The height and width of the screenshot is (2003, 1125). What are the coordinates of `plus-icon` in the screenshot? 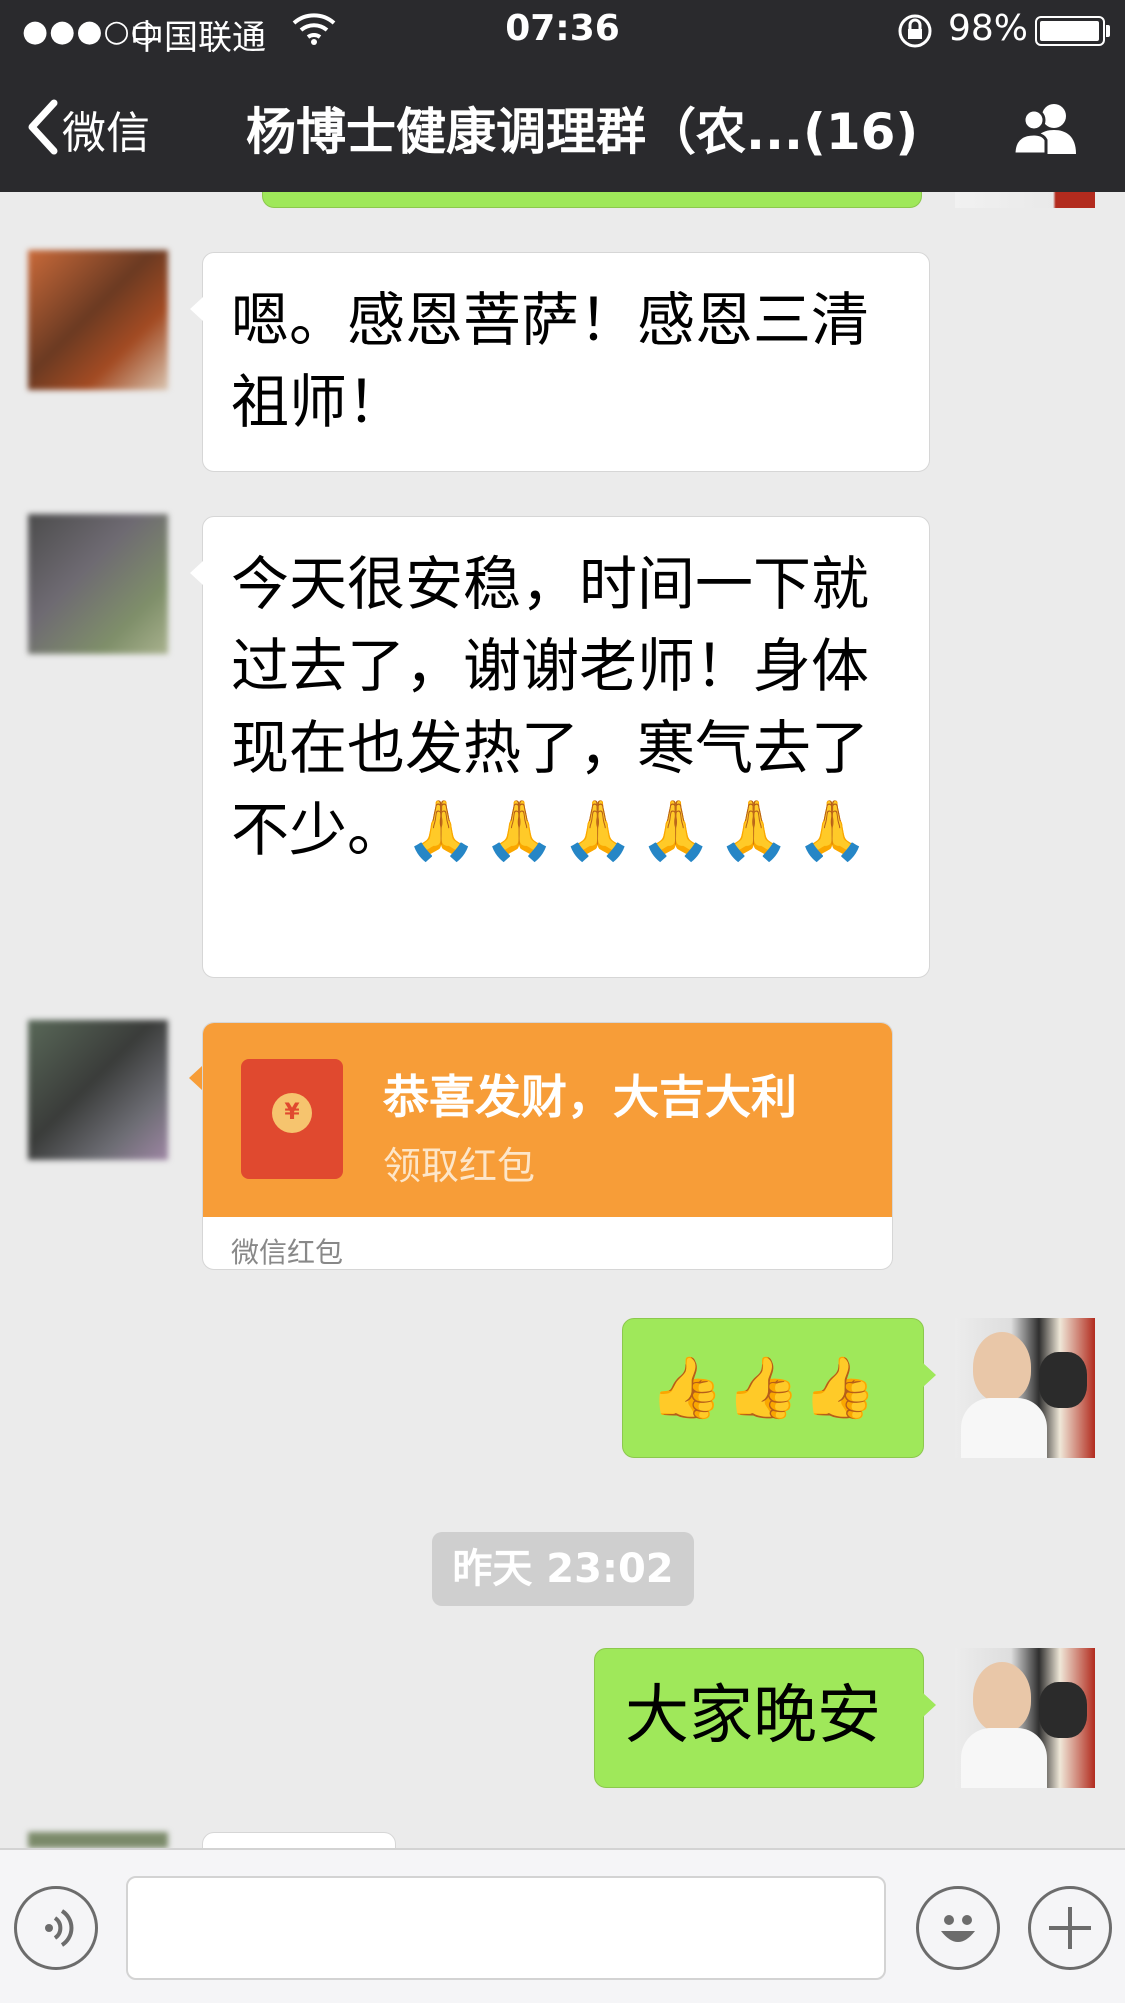 It's located at (1070, 1930).